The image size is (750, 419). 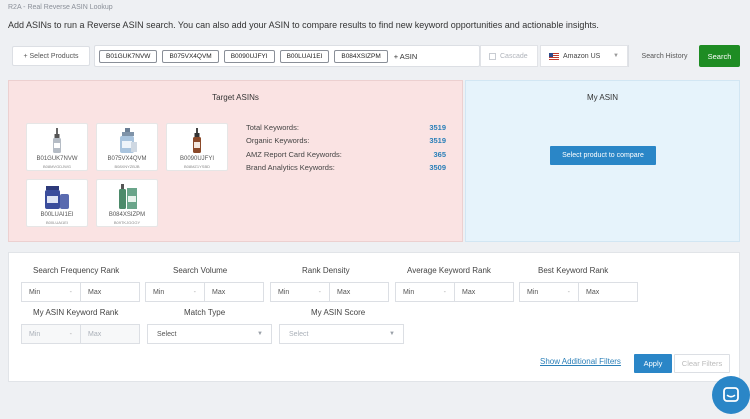 I want to click on my-asin-keyword-rank-range: Min Max, so click(x=80, y=334).